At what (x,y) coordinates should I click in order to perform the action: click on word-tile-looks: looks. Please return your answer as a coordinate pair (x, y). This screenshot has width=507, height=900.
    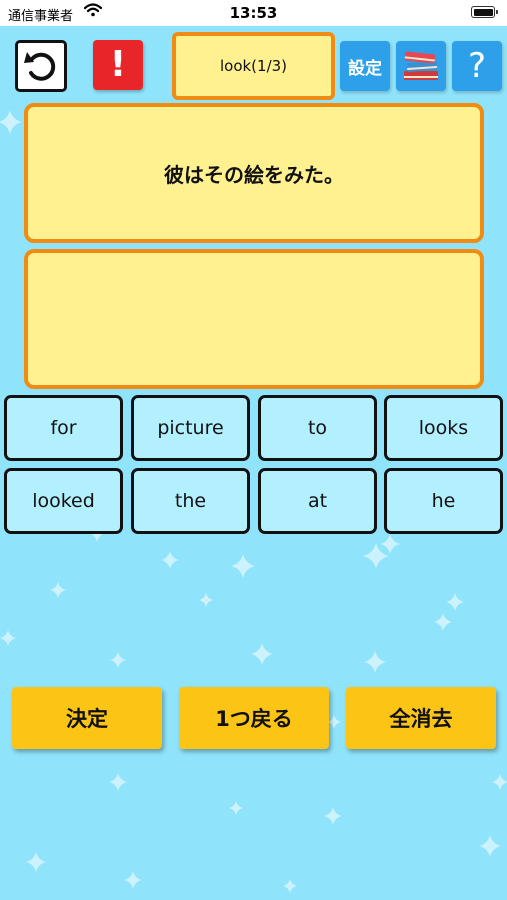
    Looking at the image, I should click on (443, 428).